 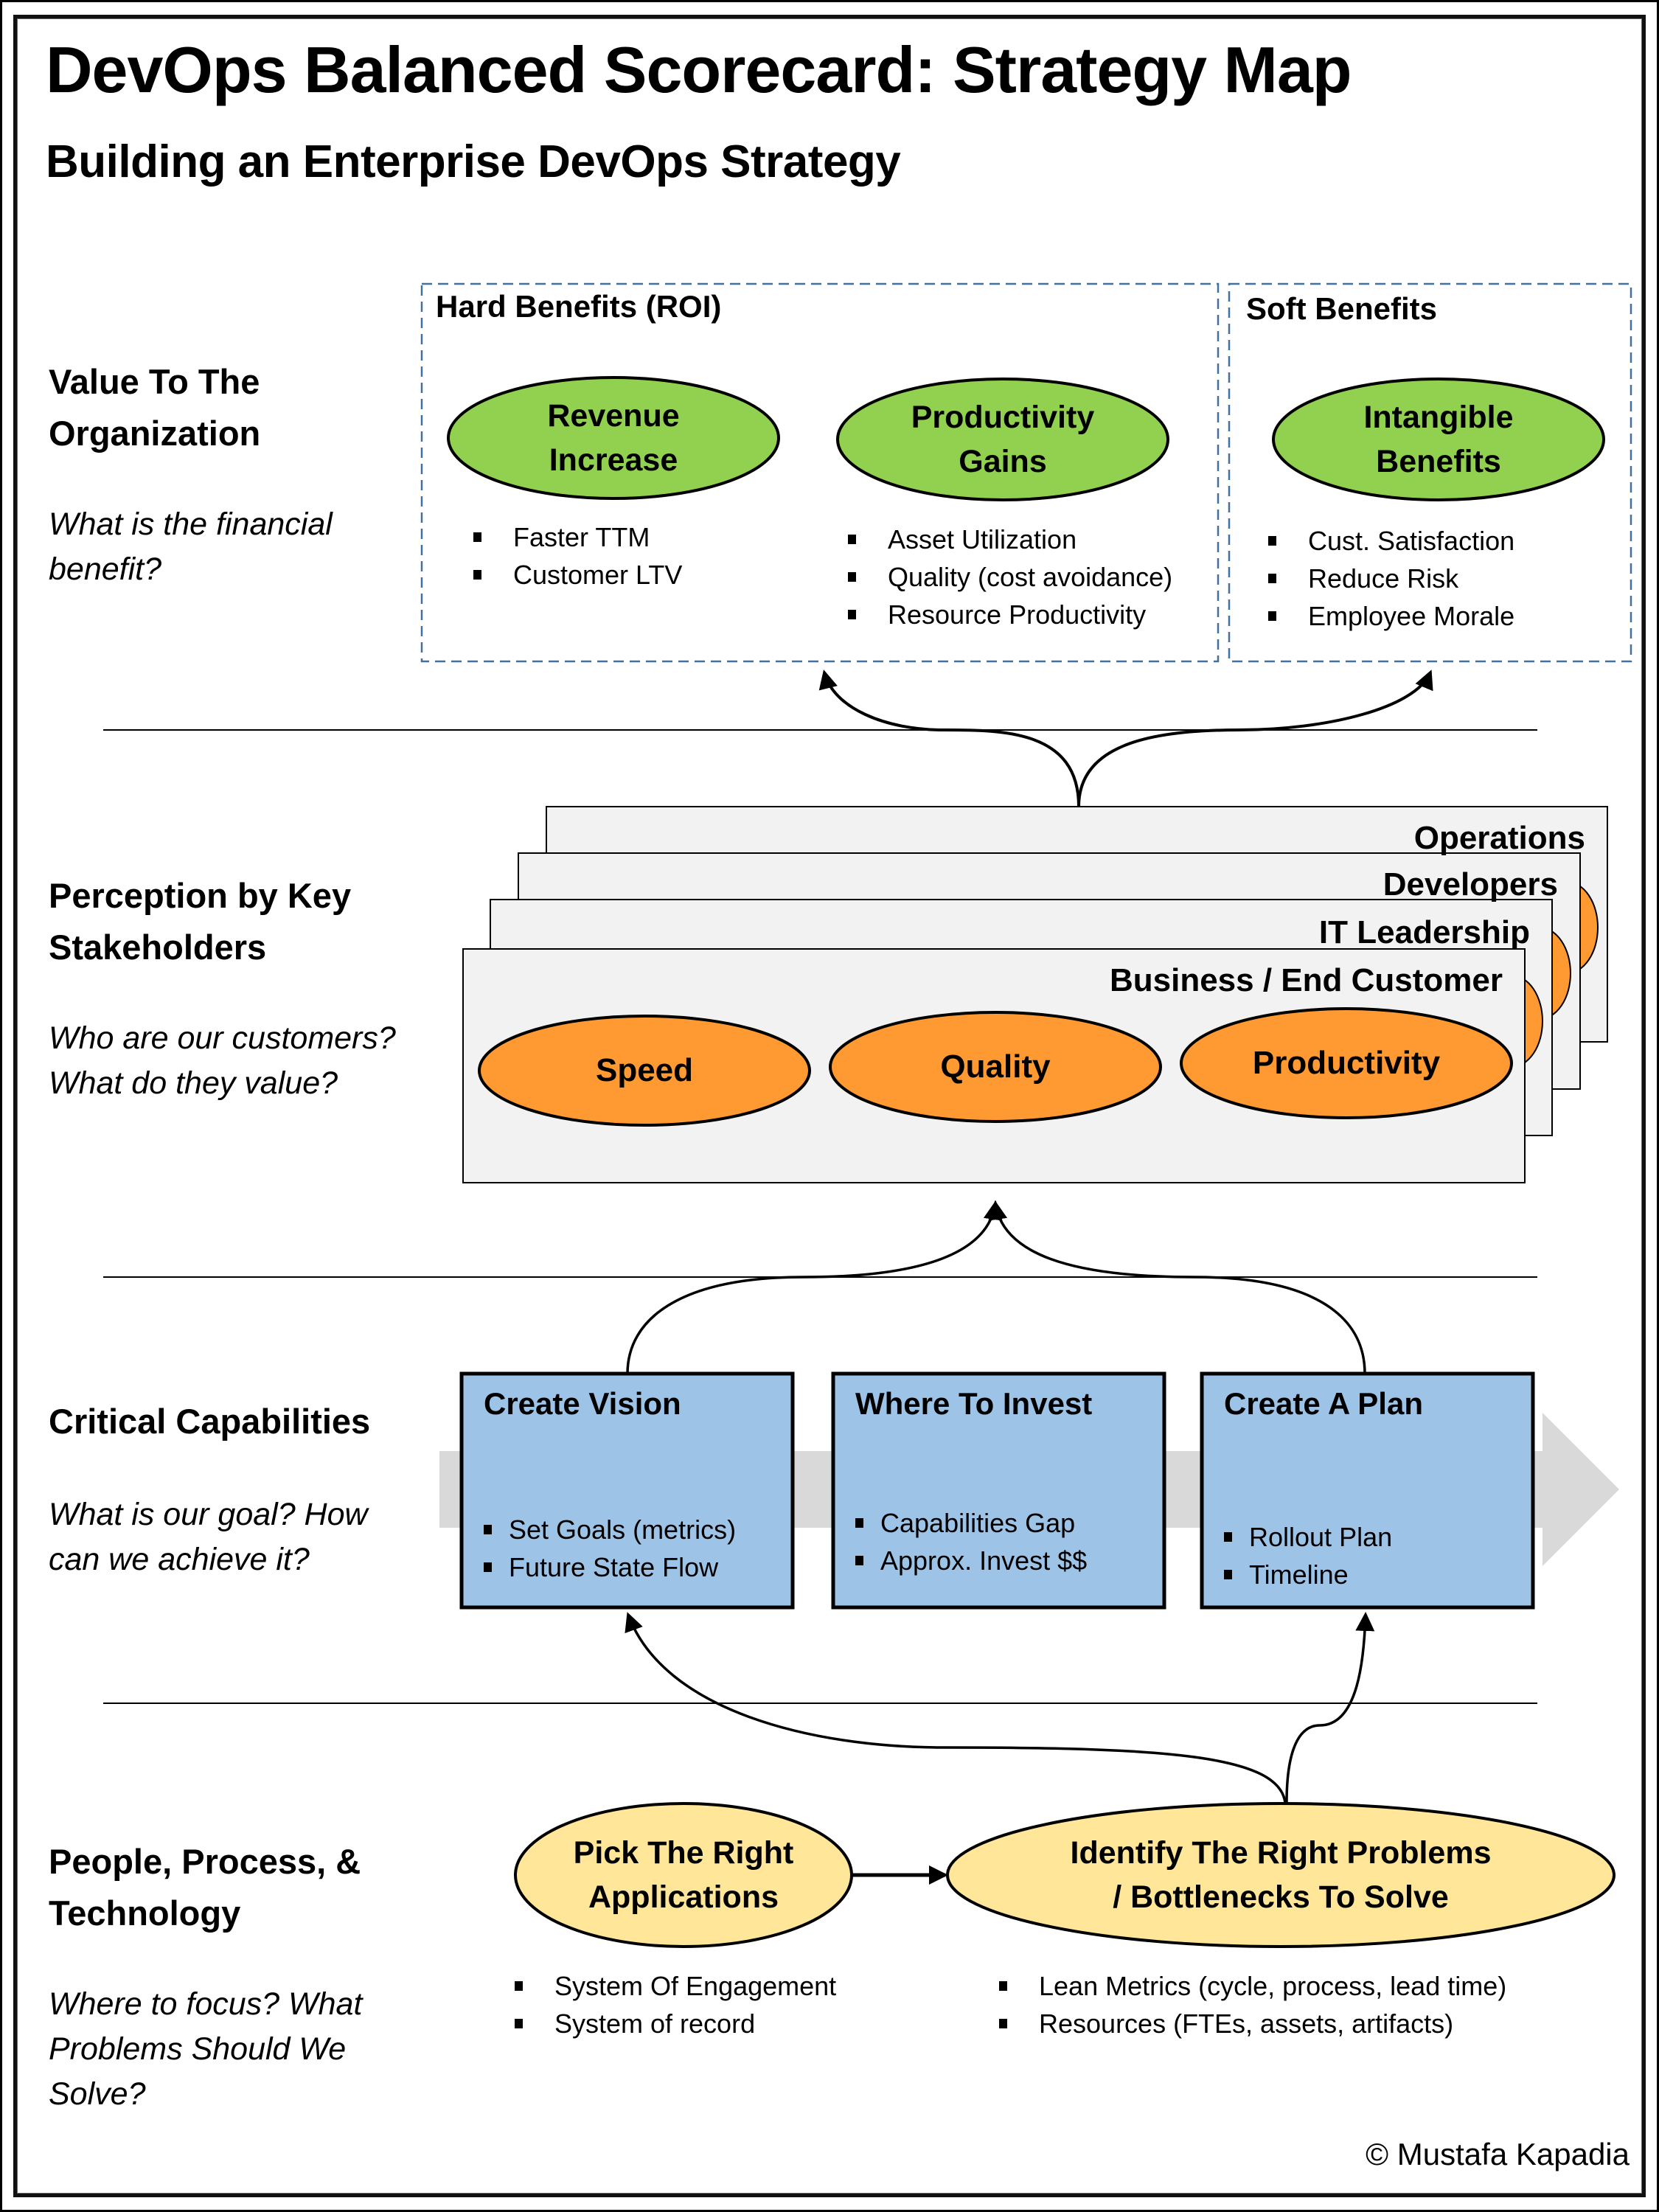 I want to click on bullet-item: Capabilities Gap, so click(x=971, y=1523).